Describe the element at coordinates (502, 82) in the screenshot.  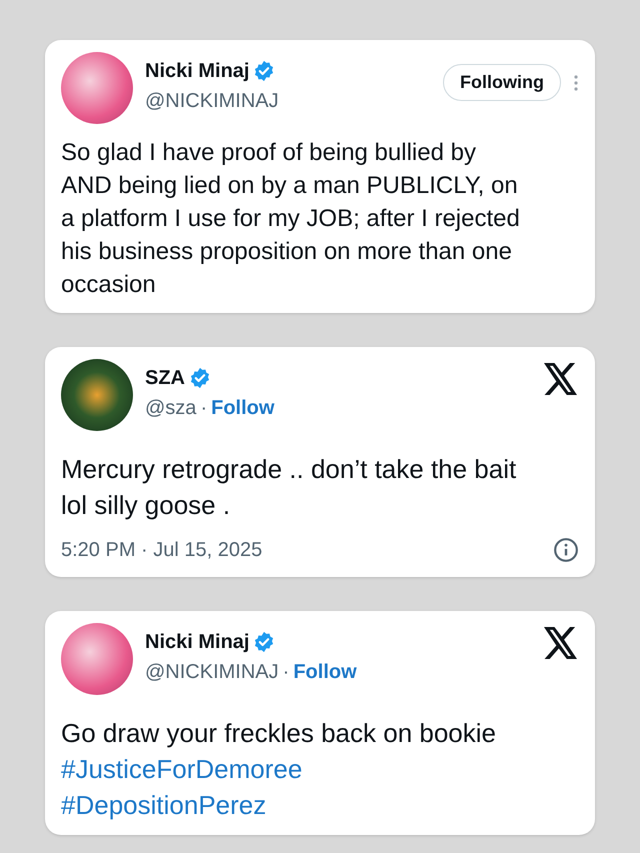
I see `following-button: Following` at that location.